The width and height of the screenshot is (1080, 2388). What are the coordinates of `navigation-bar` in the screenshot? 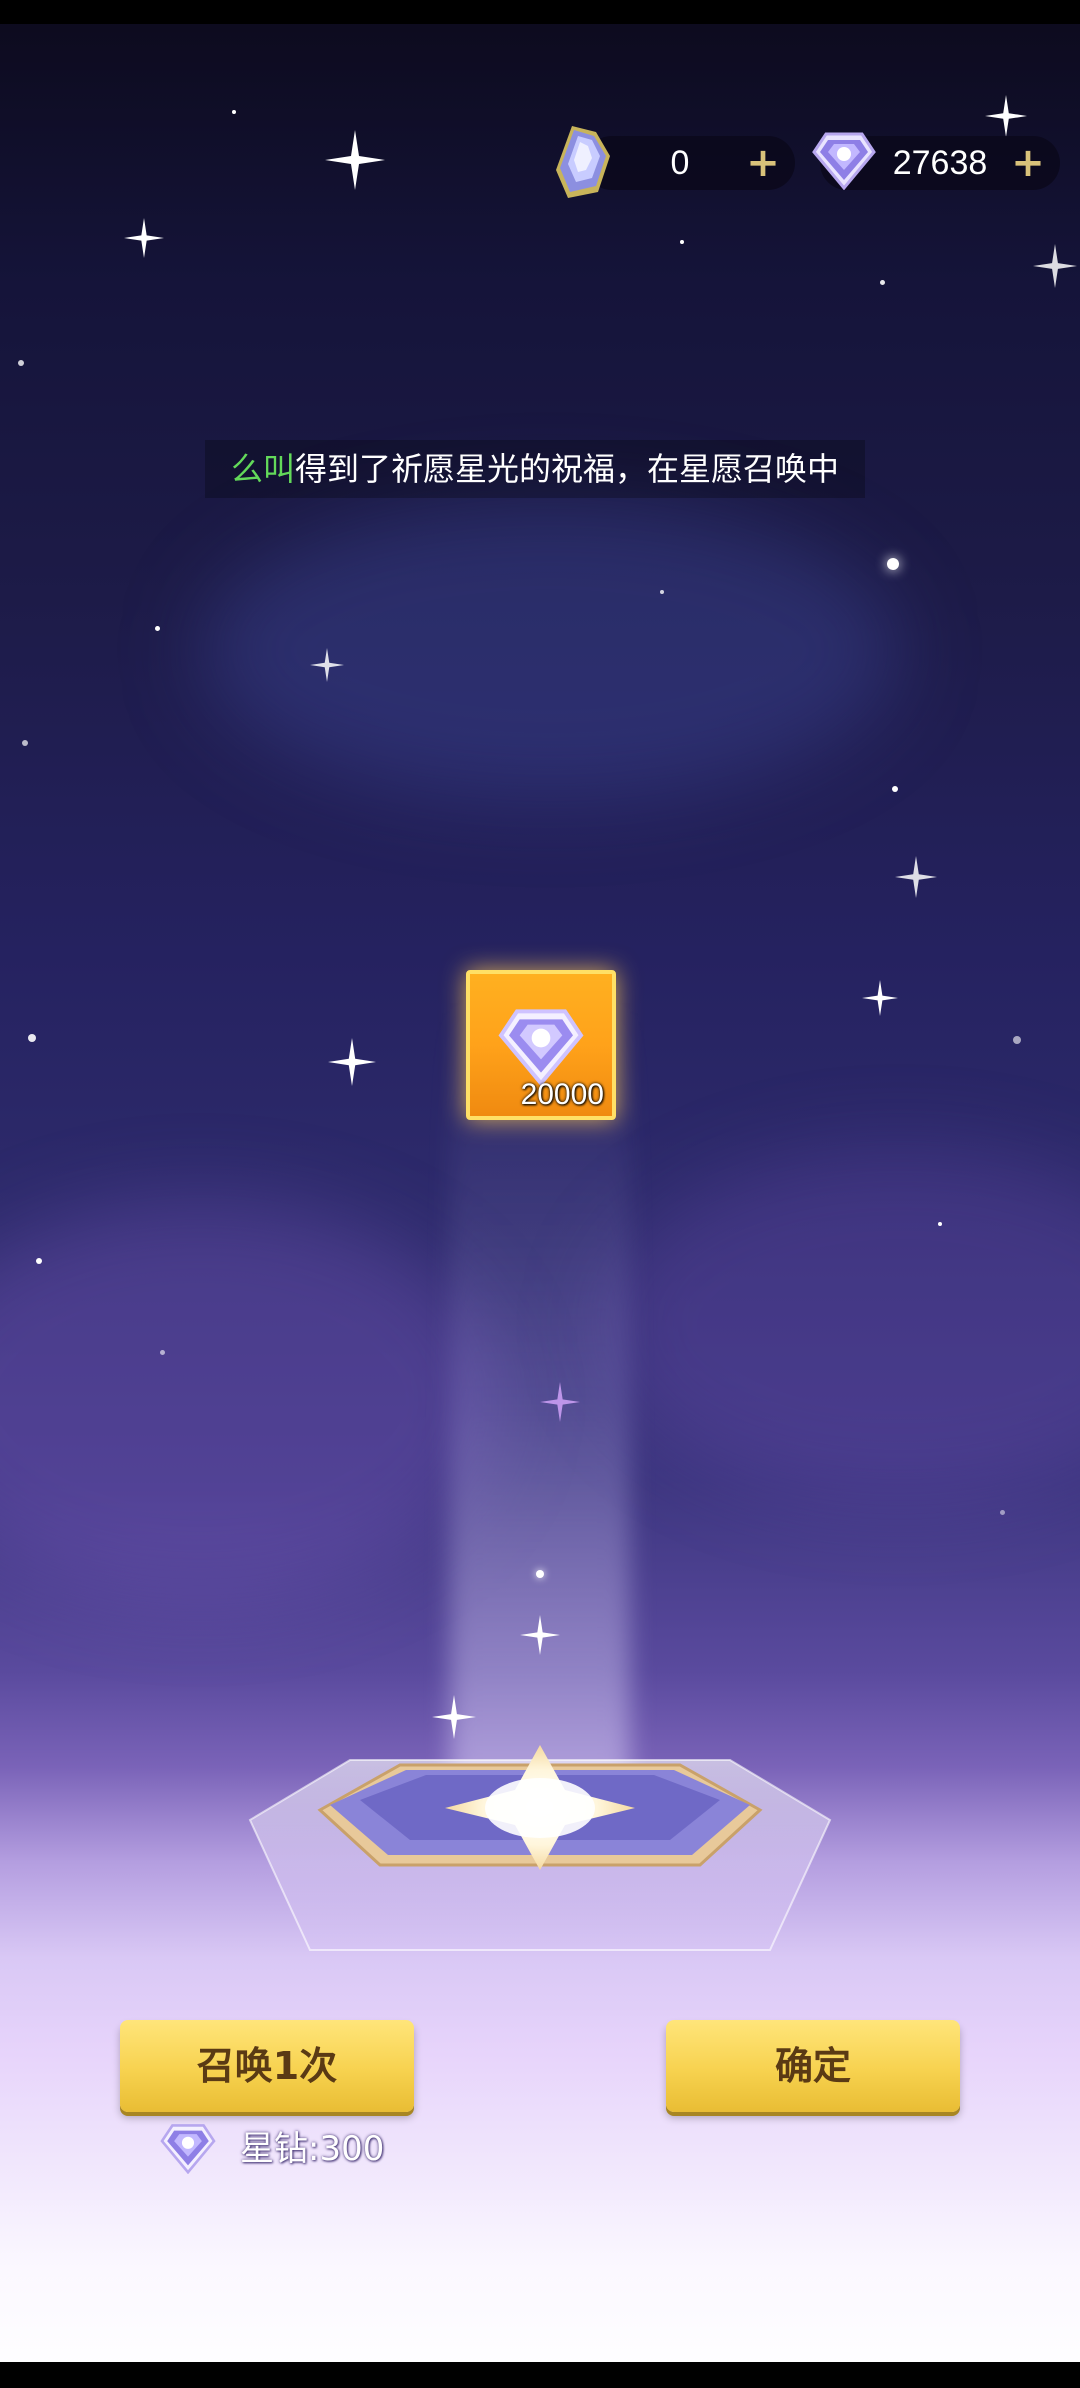 It's located at (540, 2375).